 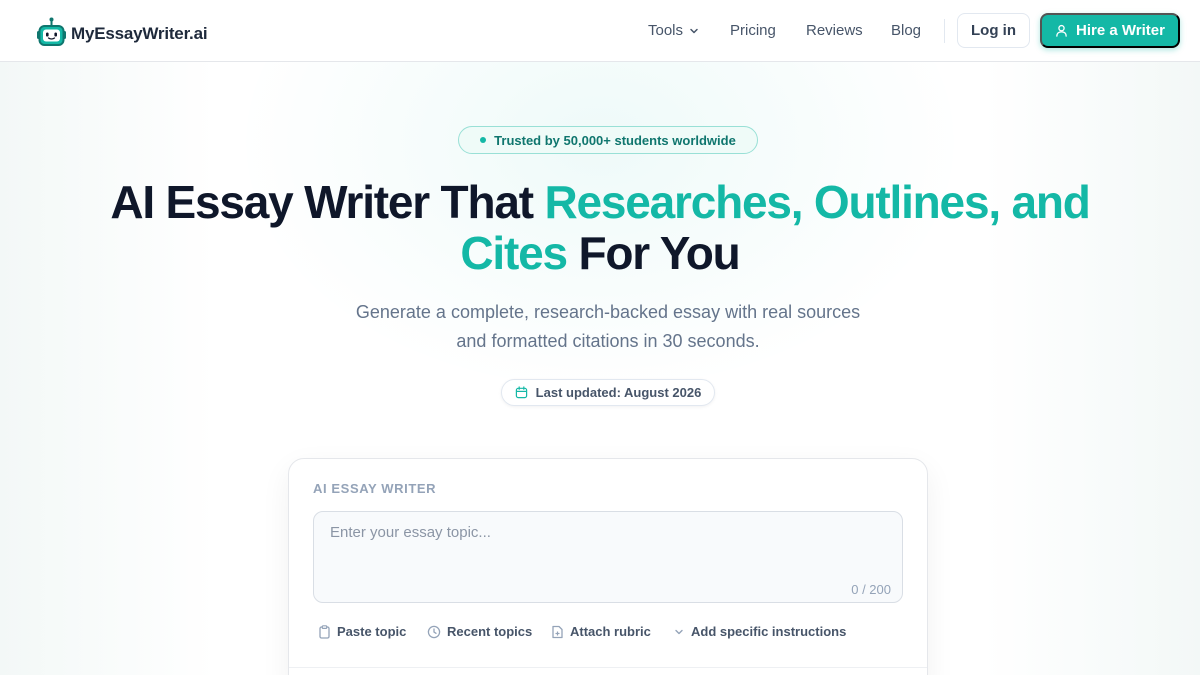 I want to click on nav-tools: Tools, so click(x=673, y=30).